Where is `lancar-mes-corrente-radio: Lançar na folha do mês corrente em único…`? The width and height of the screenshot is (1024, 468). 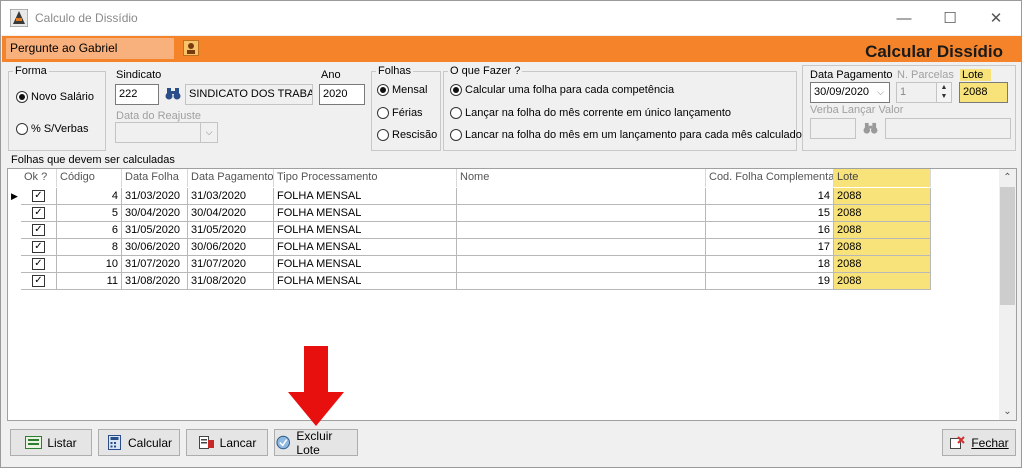
lancar-mes-corrente-radio: Lançar na folha do mês corrente em único… is located at coordinates (590, 113).